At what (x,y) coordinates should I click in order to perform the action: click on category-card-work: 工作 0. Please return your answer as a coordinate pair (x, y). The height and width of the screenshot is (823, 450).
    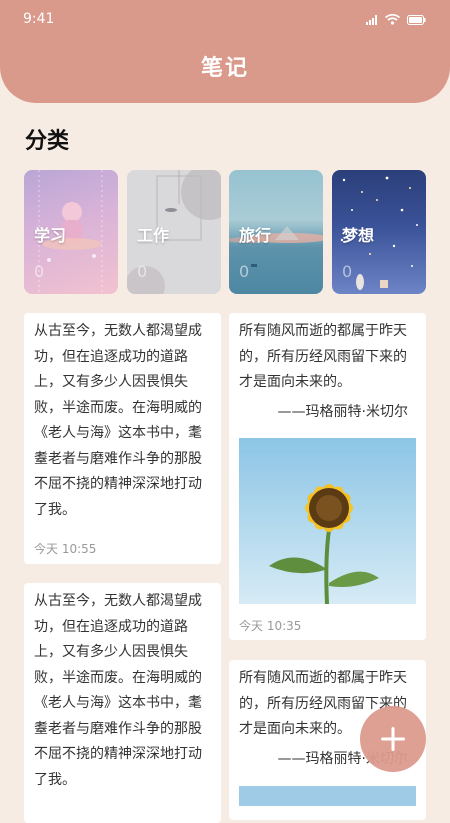
    Looking at the image, I should click on (174, 232).